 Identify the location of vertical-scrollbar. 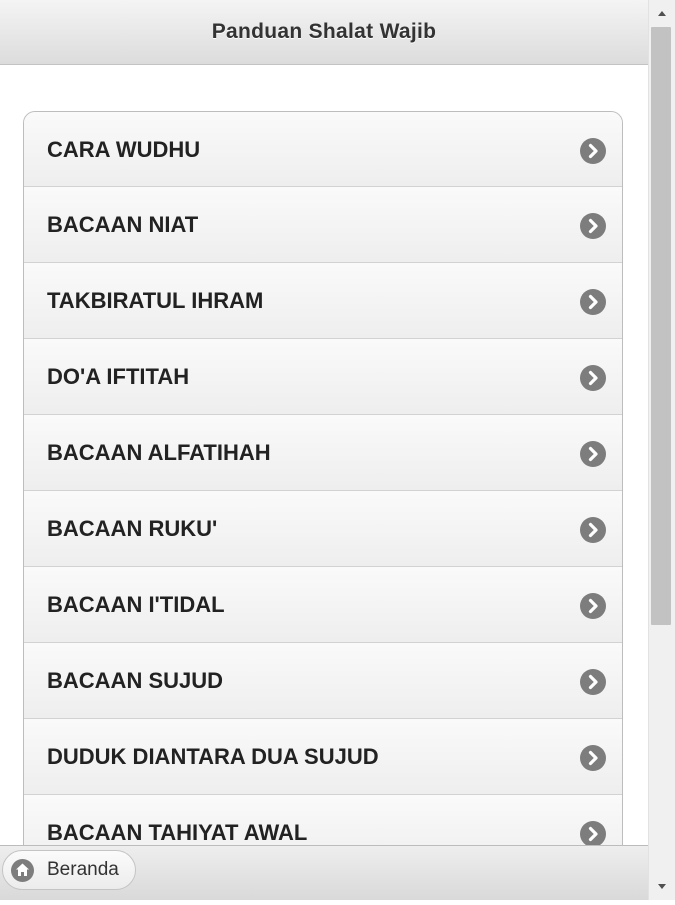
(661, 450).